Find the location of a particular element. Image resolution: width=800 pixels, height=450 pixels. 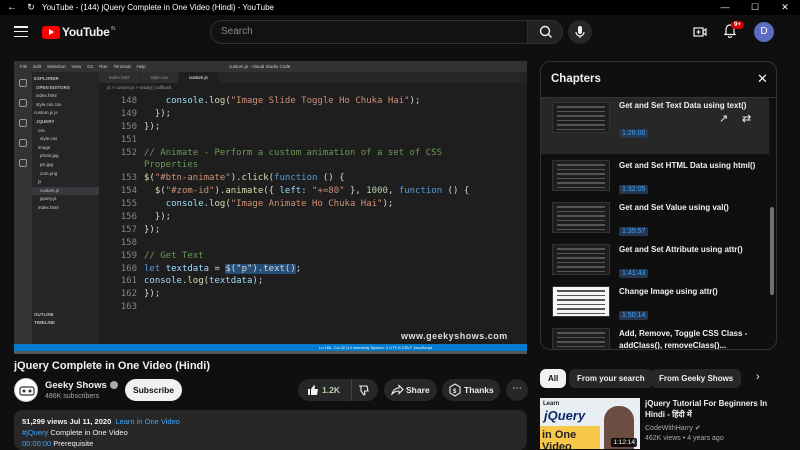

line-number: 154 is located at coordinates (128, 191).